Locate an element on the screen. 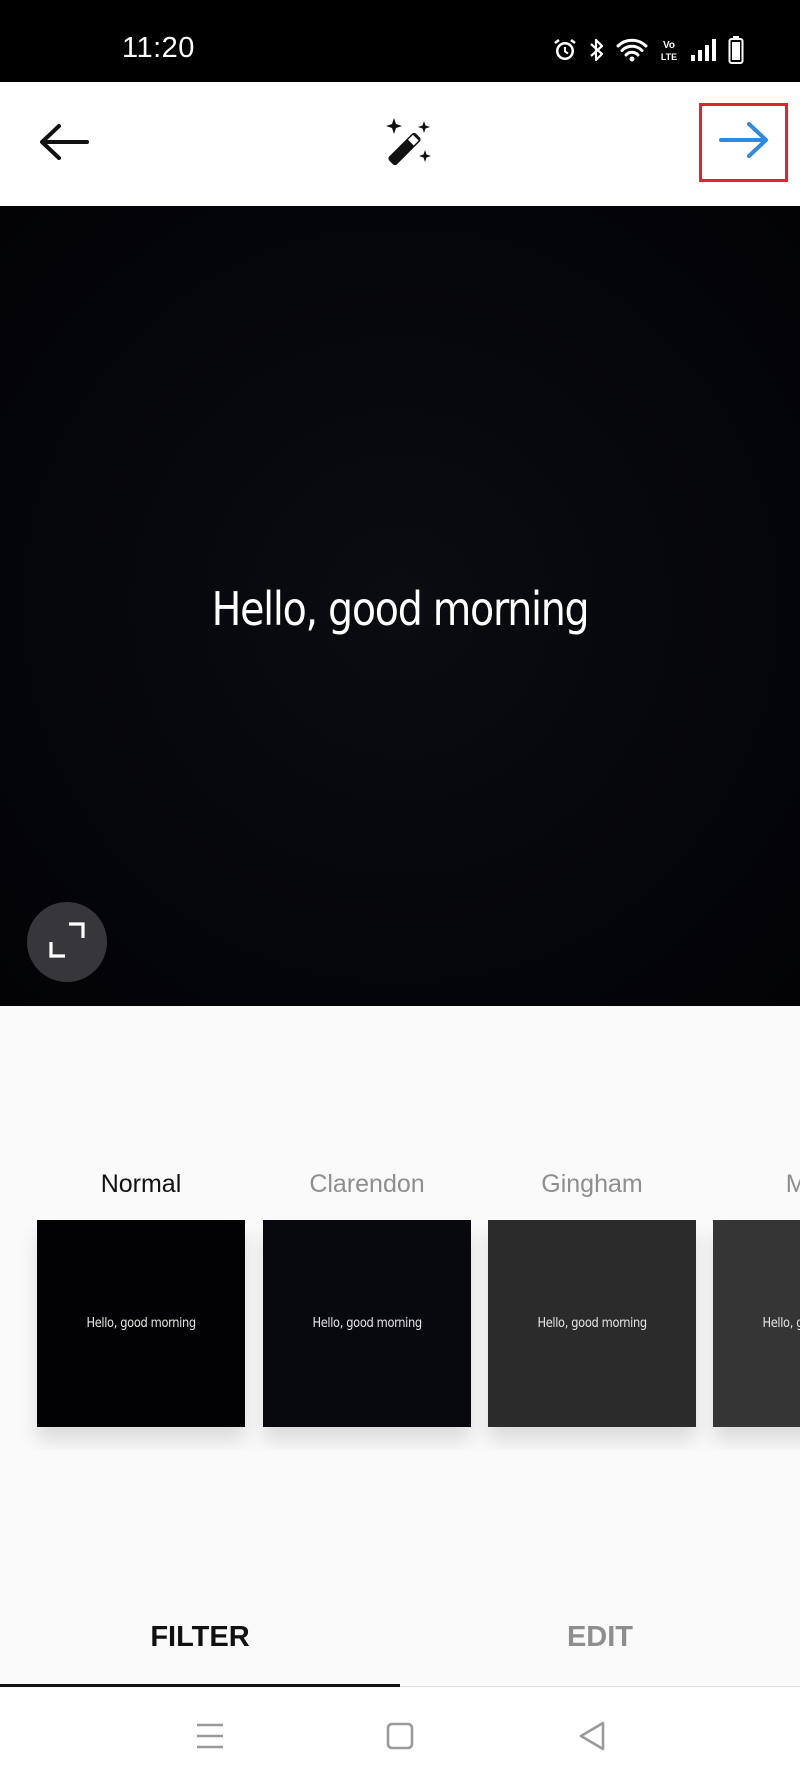 This screenshot has width=800, height=1787. filter-label: Gingham is located at coordinates (592, 1184).